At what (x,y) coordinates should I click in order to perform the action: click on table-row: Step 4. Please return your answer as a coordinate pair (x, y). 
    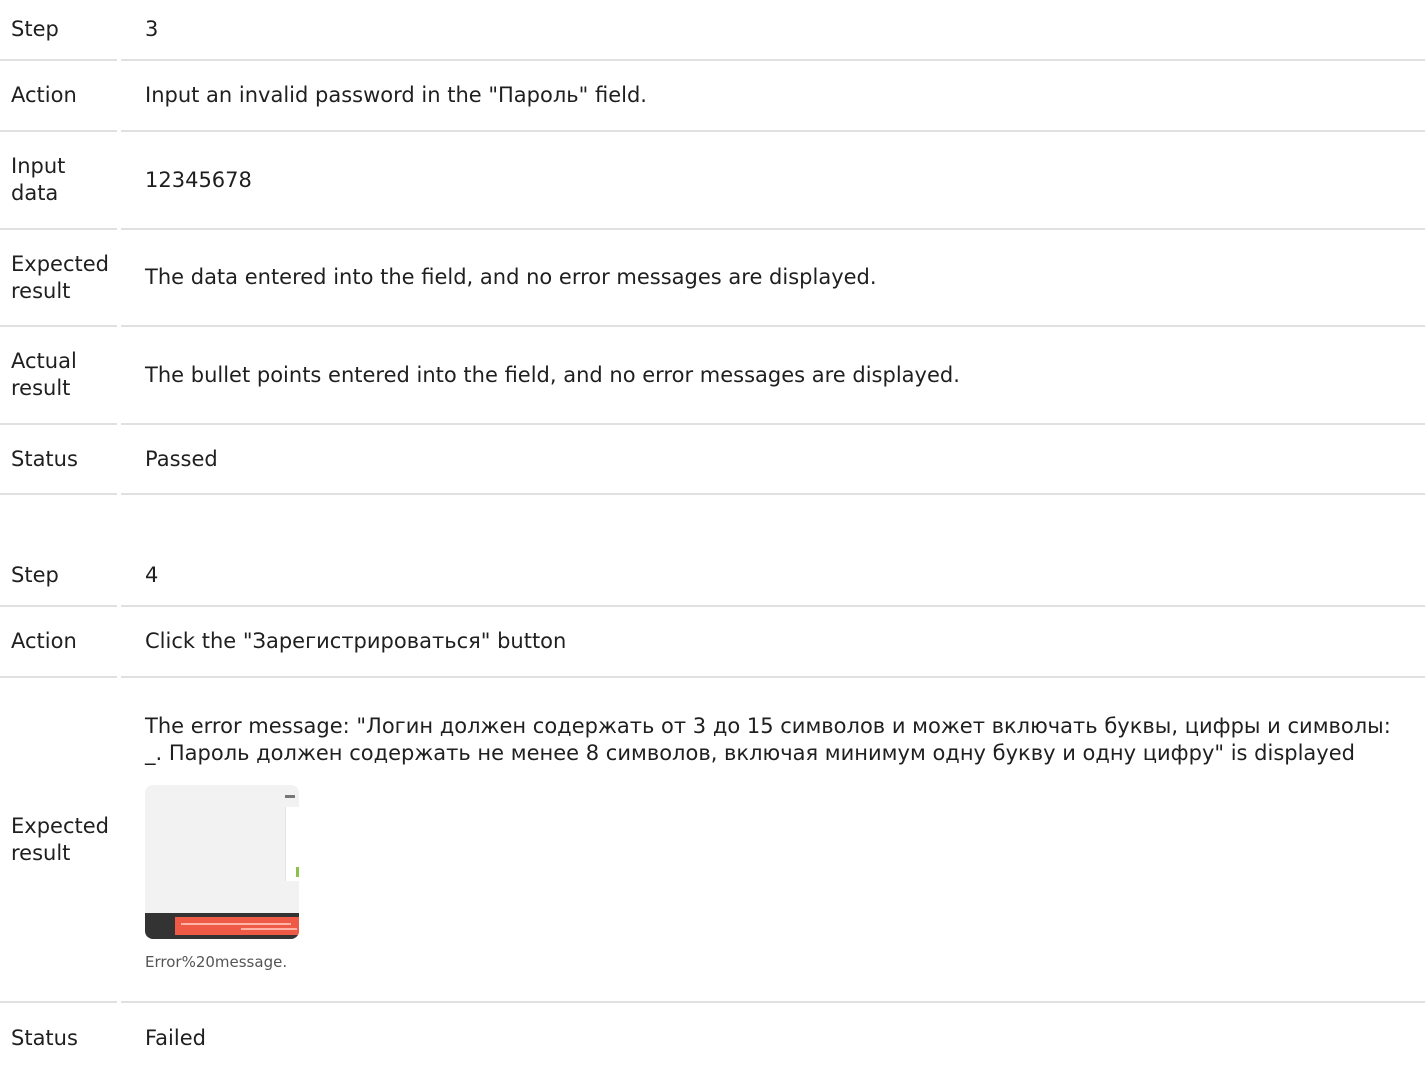
    Looking at the image, I should click on (712, 576).